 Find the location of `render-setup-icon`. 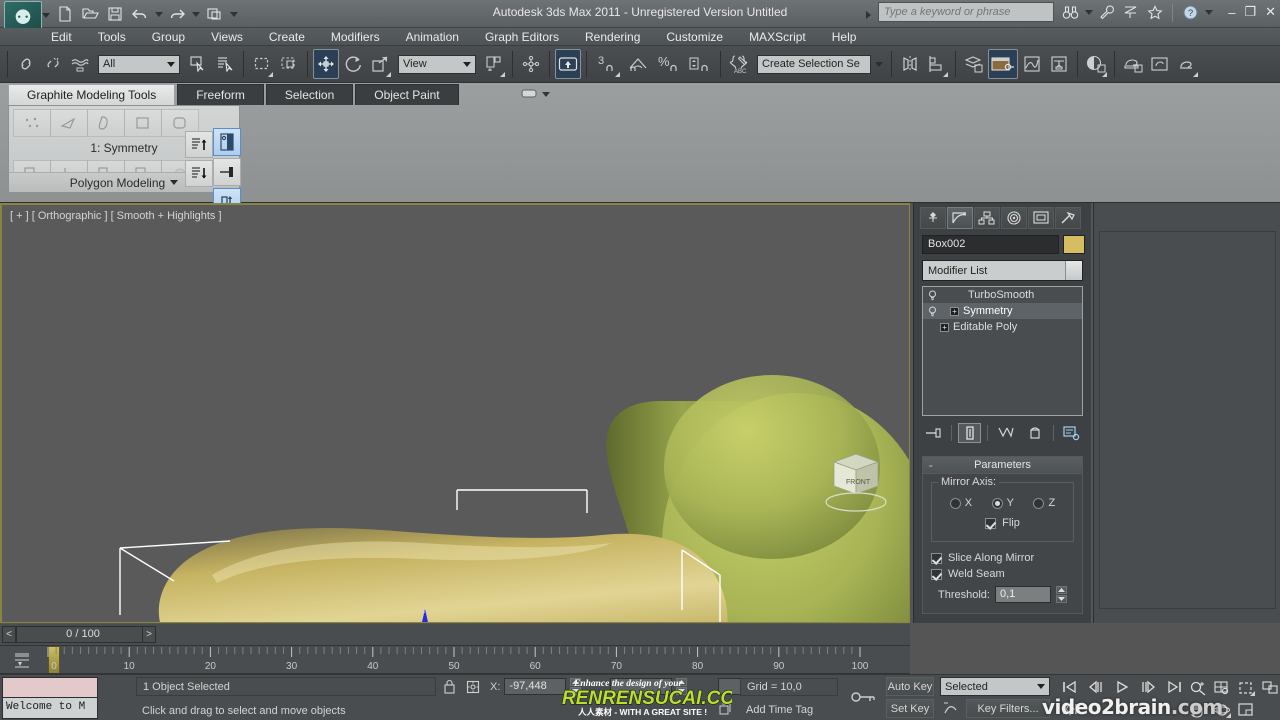

render-setup-icon is located at coordinates (1133, 64).